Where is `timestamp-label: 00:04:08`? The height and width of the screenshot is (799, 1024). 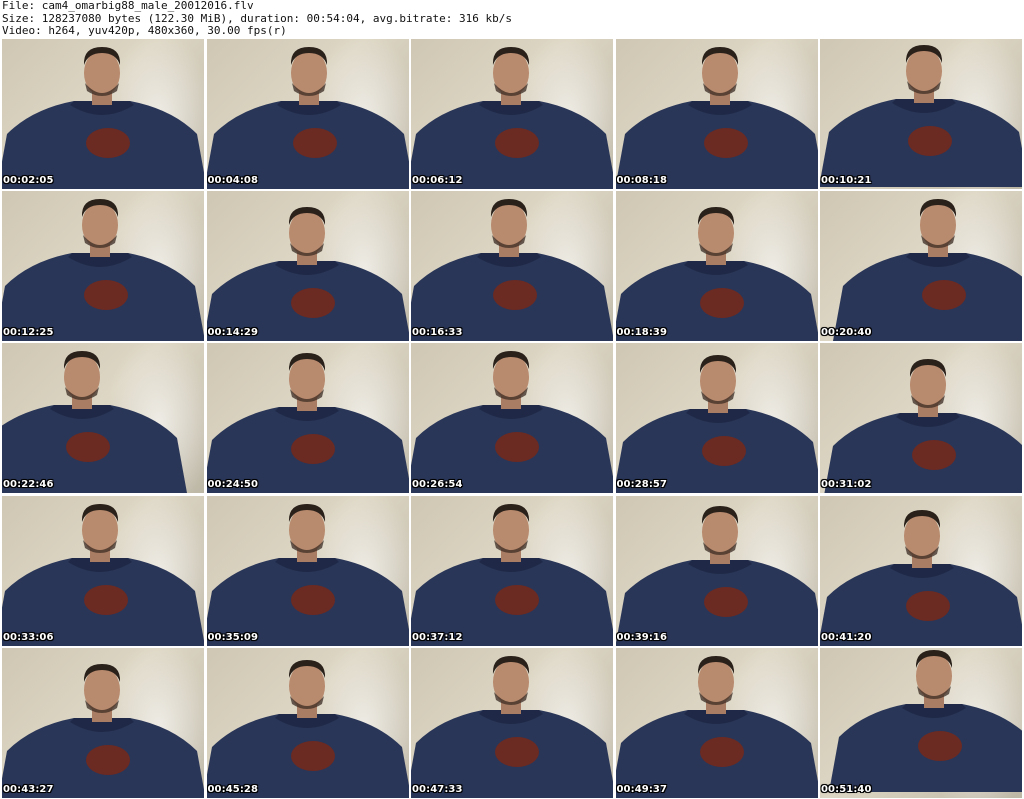
timestamp-label: 00:04:08 is located at coordinates (233, 180).